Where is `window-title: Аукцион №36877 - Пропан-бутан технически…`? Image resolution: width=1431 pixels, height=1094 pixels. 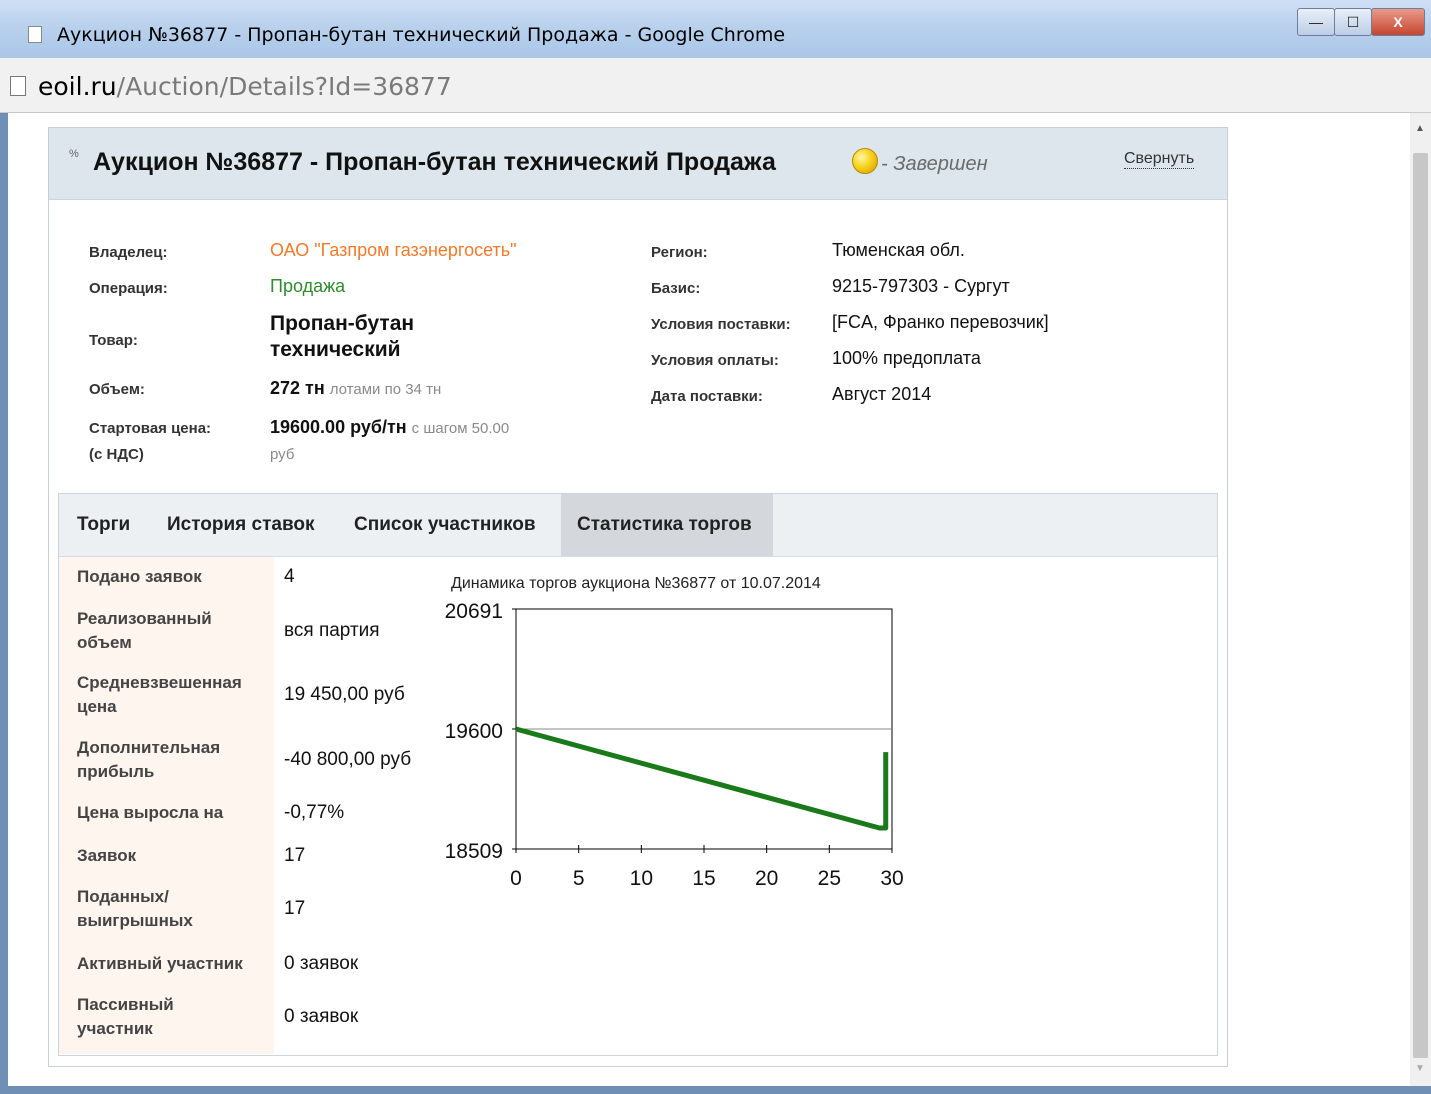
window-title: Аукцион №36877 - Пропан-бутан технически… is located at coordinates (421, 35).